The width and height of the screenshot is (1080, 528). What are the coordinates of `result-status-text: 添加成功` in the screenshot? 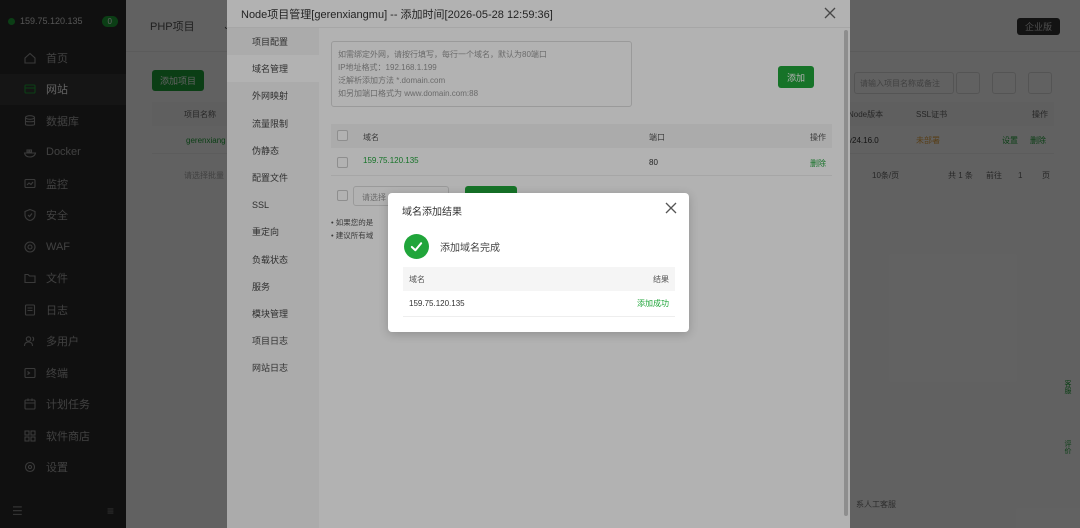 It's located at (653, 303).